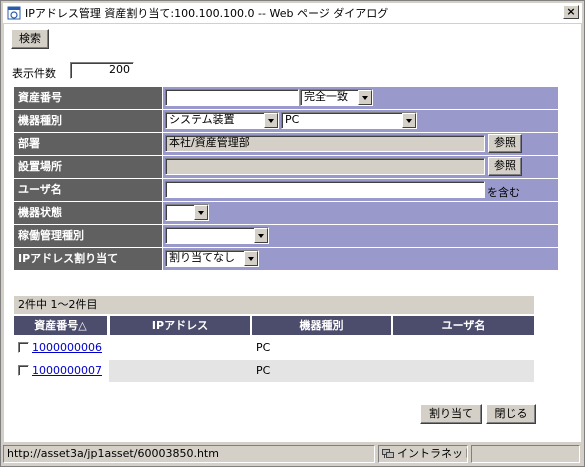  What do you see at coordinates (388, 453) in the screenshot?
I see `intranet-zone-icon` at bounding box center [388, 453].